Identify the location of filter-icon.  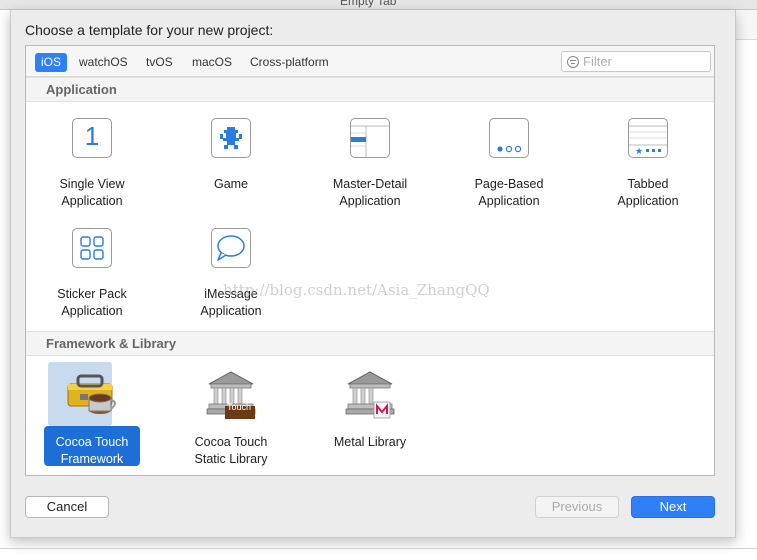
(573, 62).